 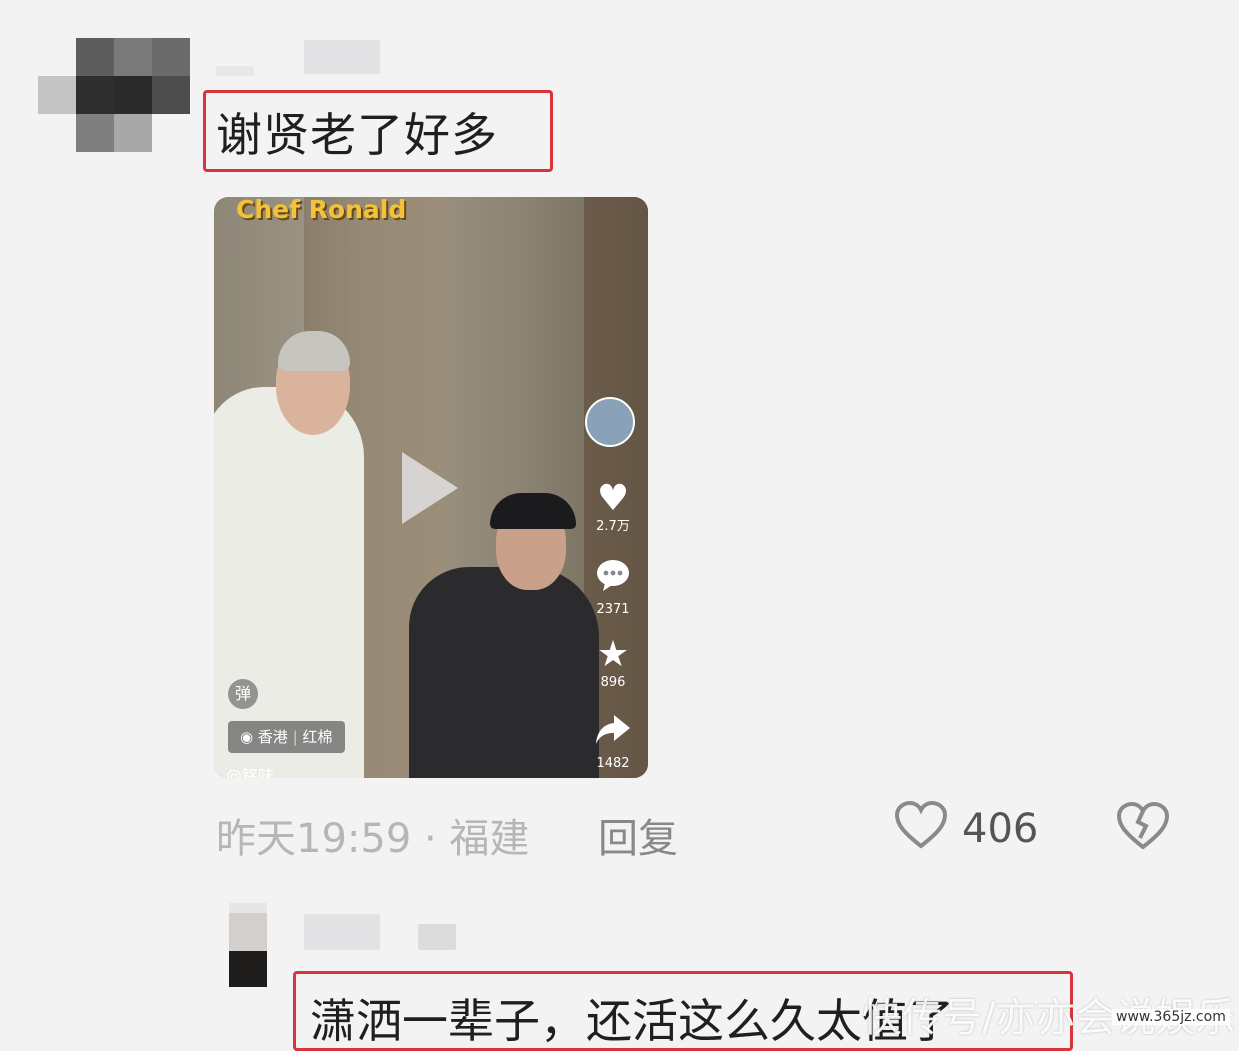 I want to click on video-favorite-button: ★ 896, so click(x=613, y=663).